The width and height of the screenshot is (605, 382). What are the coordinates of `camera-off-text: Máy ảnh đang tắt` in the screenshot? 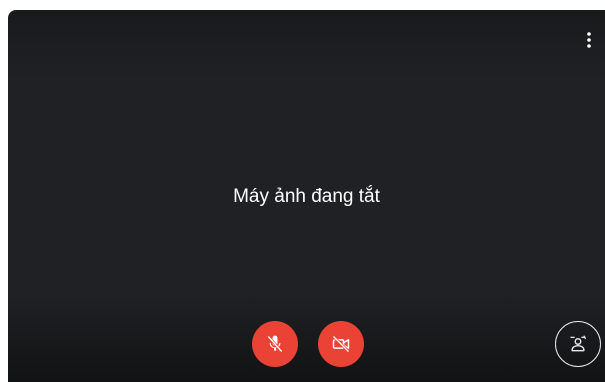 It's located at (306, 196).